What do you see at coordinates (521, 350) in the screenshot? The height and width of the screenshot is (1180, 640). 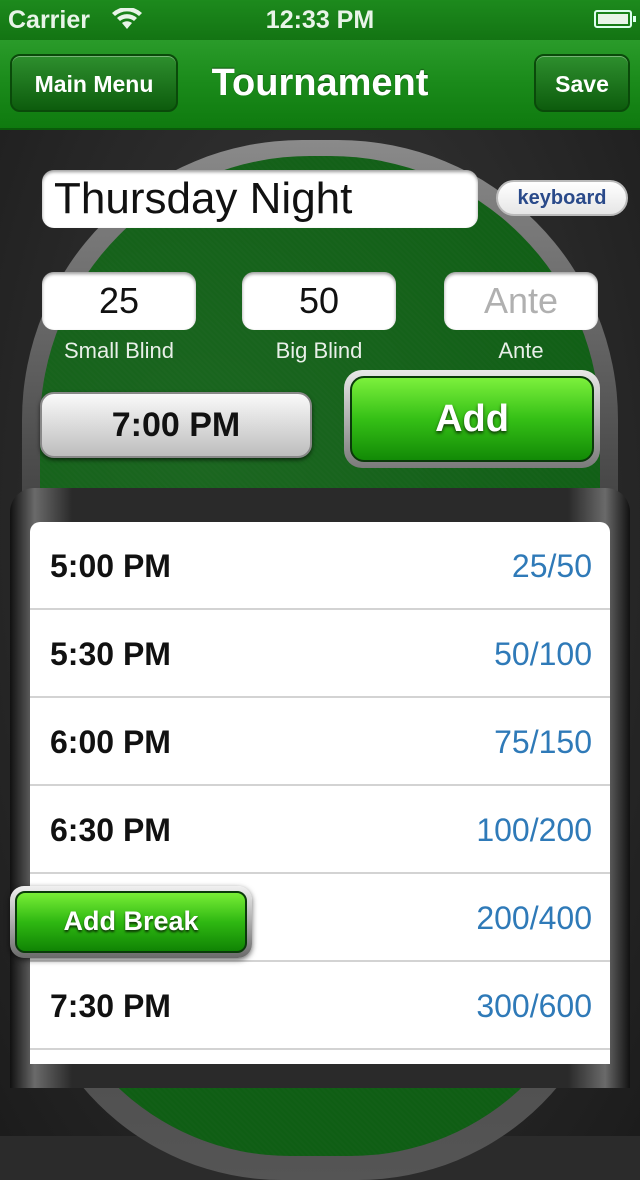 I see `ante-label: Ante` at bounding box center [521, 350].